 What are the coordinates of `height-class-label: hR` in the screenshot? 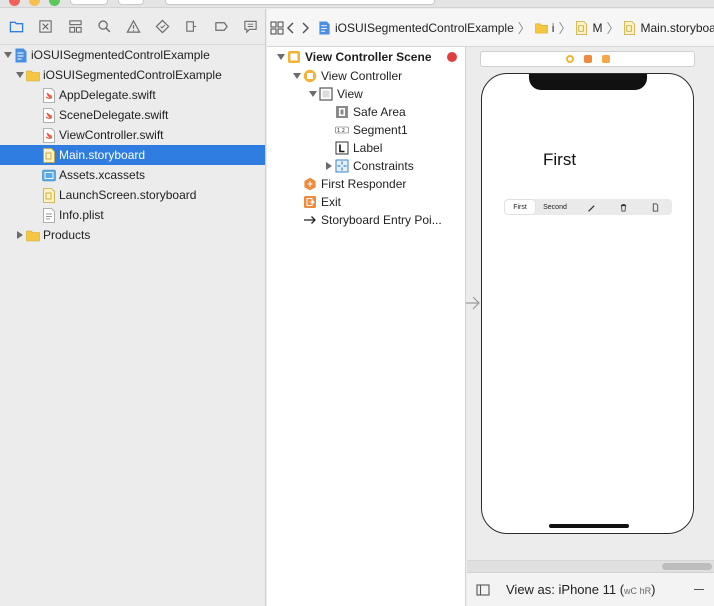 It's located at (645, 591).